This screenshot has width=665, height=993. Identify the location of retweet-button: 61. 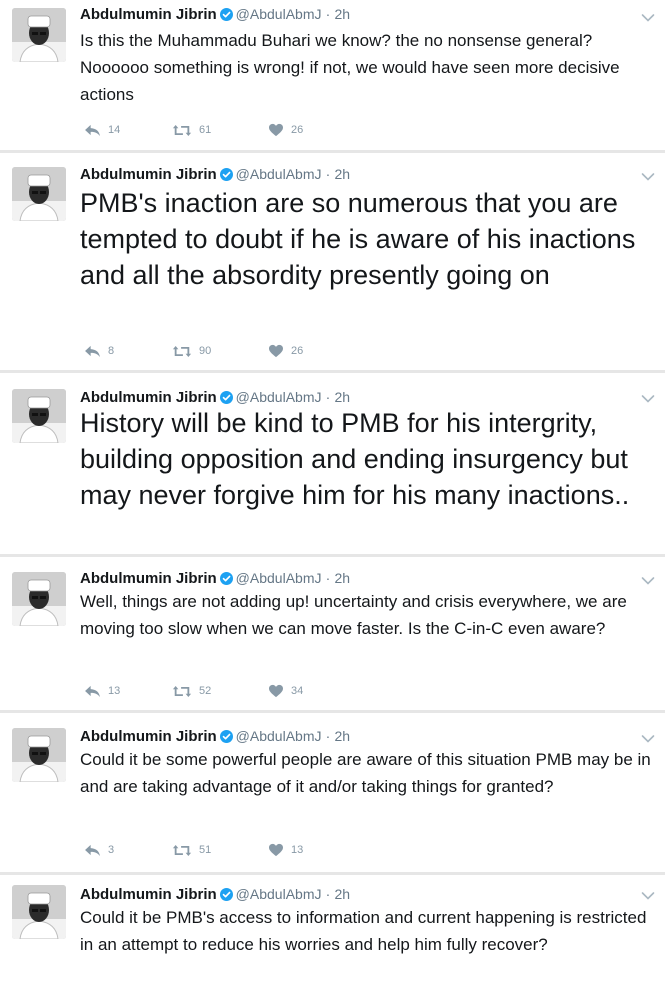
(191, 130).